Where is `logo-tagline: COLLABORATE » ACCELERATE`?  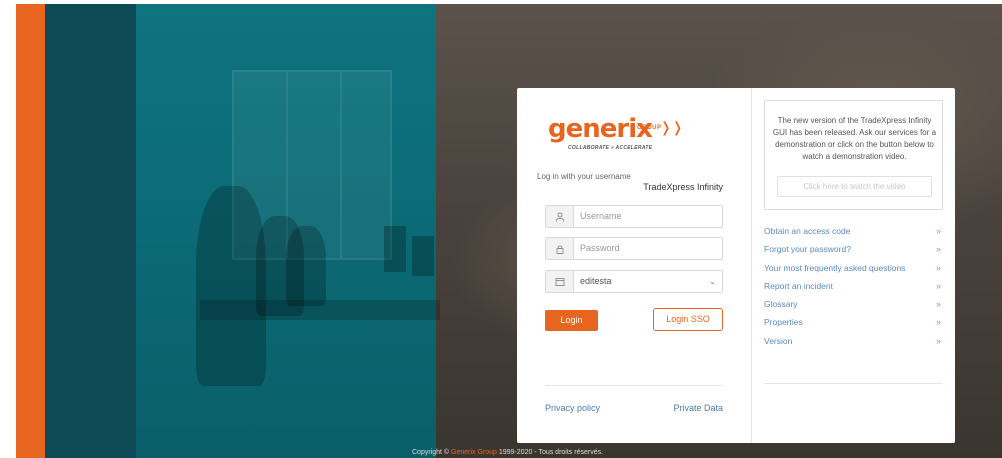 logo-tagline: COLLABORATE » ACCELERATE is located at coordinates (610, 148).